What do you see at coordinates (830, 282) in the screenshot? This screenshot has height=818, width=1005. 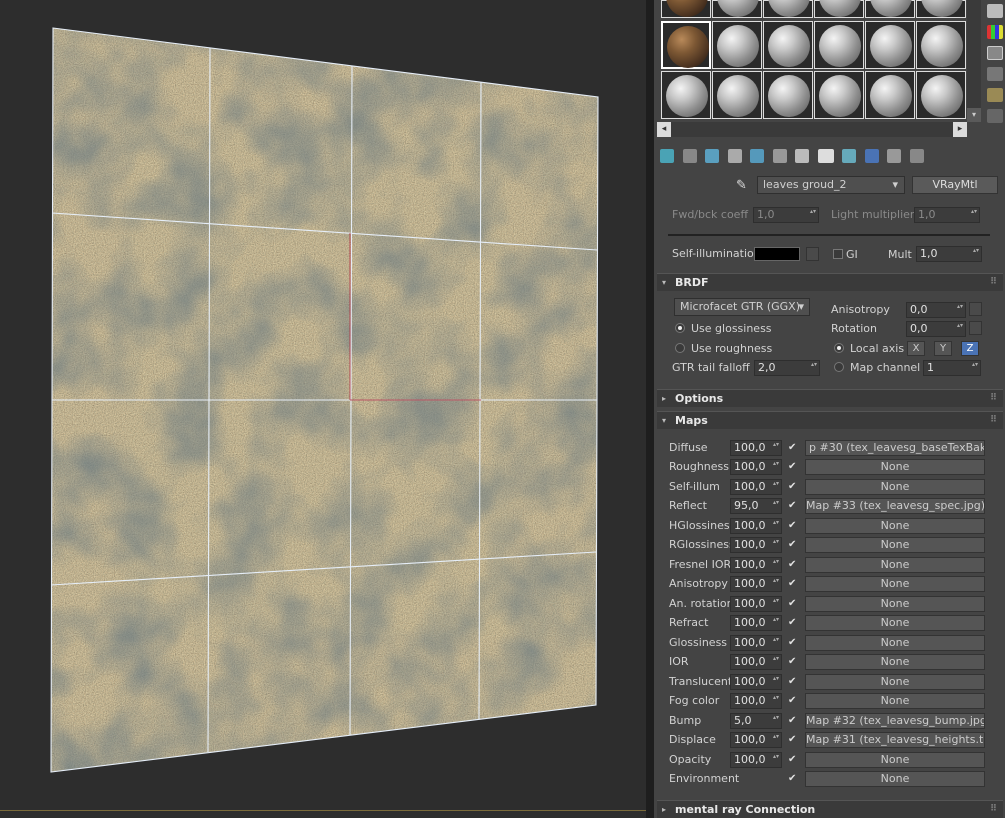 I see `brdf-rollout-header: ▾ BRDF ⠿` at bounding box center [830, 282].